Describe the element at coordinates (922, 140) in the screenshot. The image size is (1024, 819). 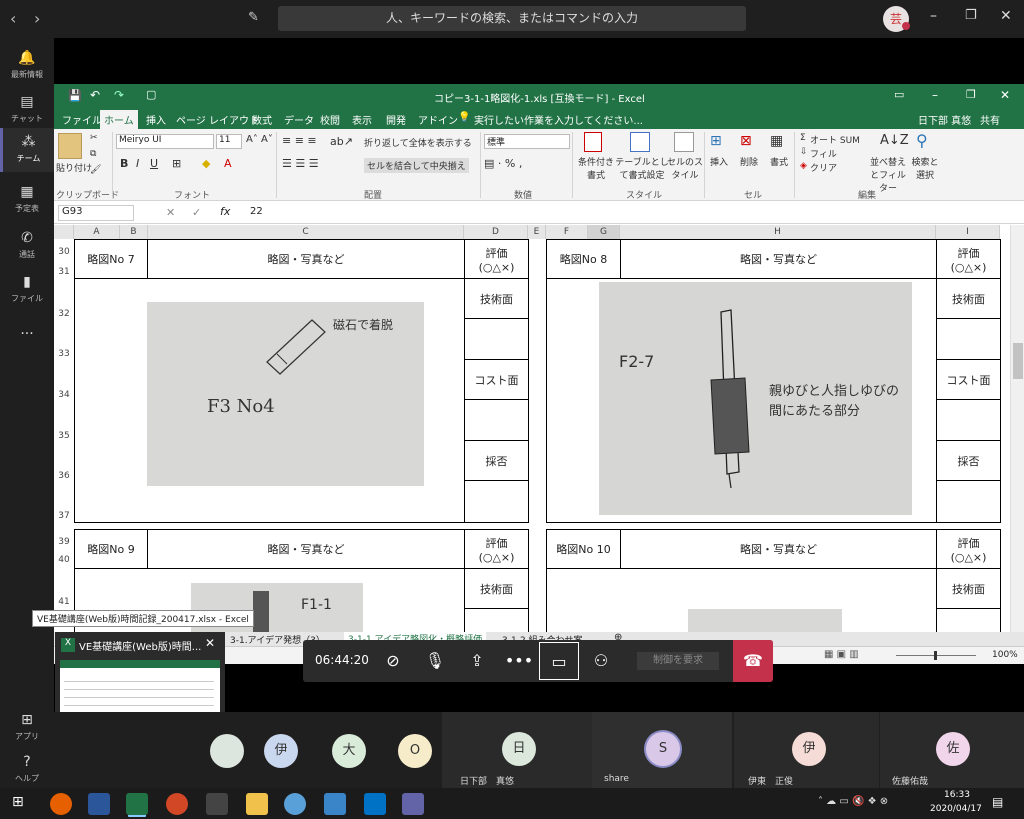
I see `search-icon: ⚲` at that location.